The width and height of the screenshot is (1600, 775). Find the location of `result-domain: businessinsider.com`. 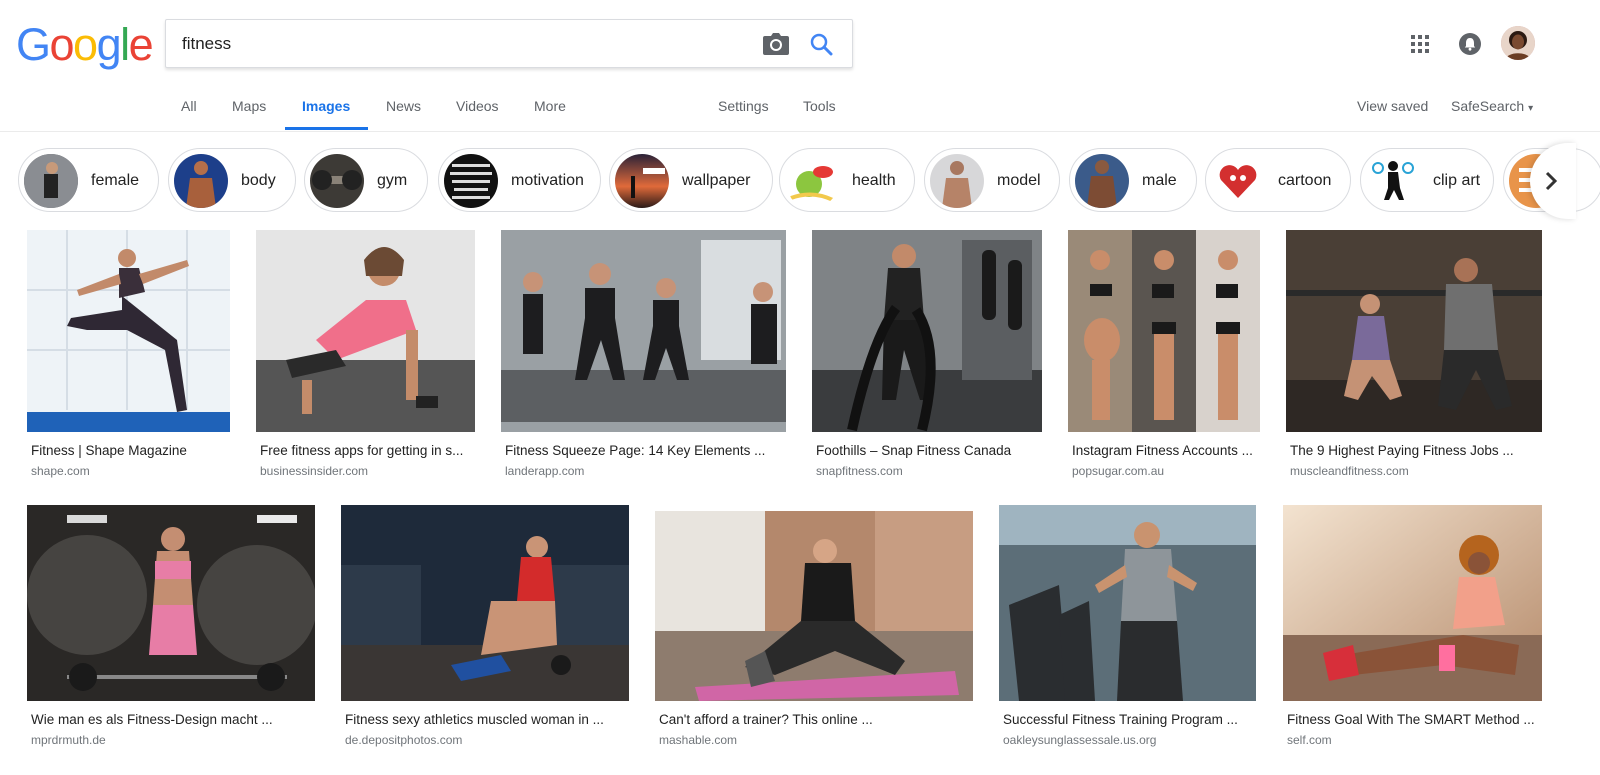

result-domain: businessinsider.com is located at coordinates (314, 471).